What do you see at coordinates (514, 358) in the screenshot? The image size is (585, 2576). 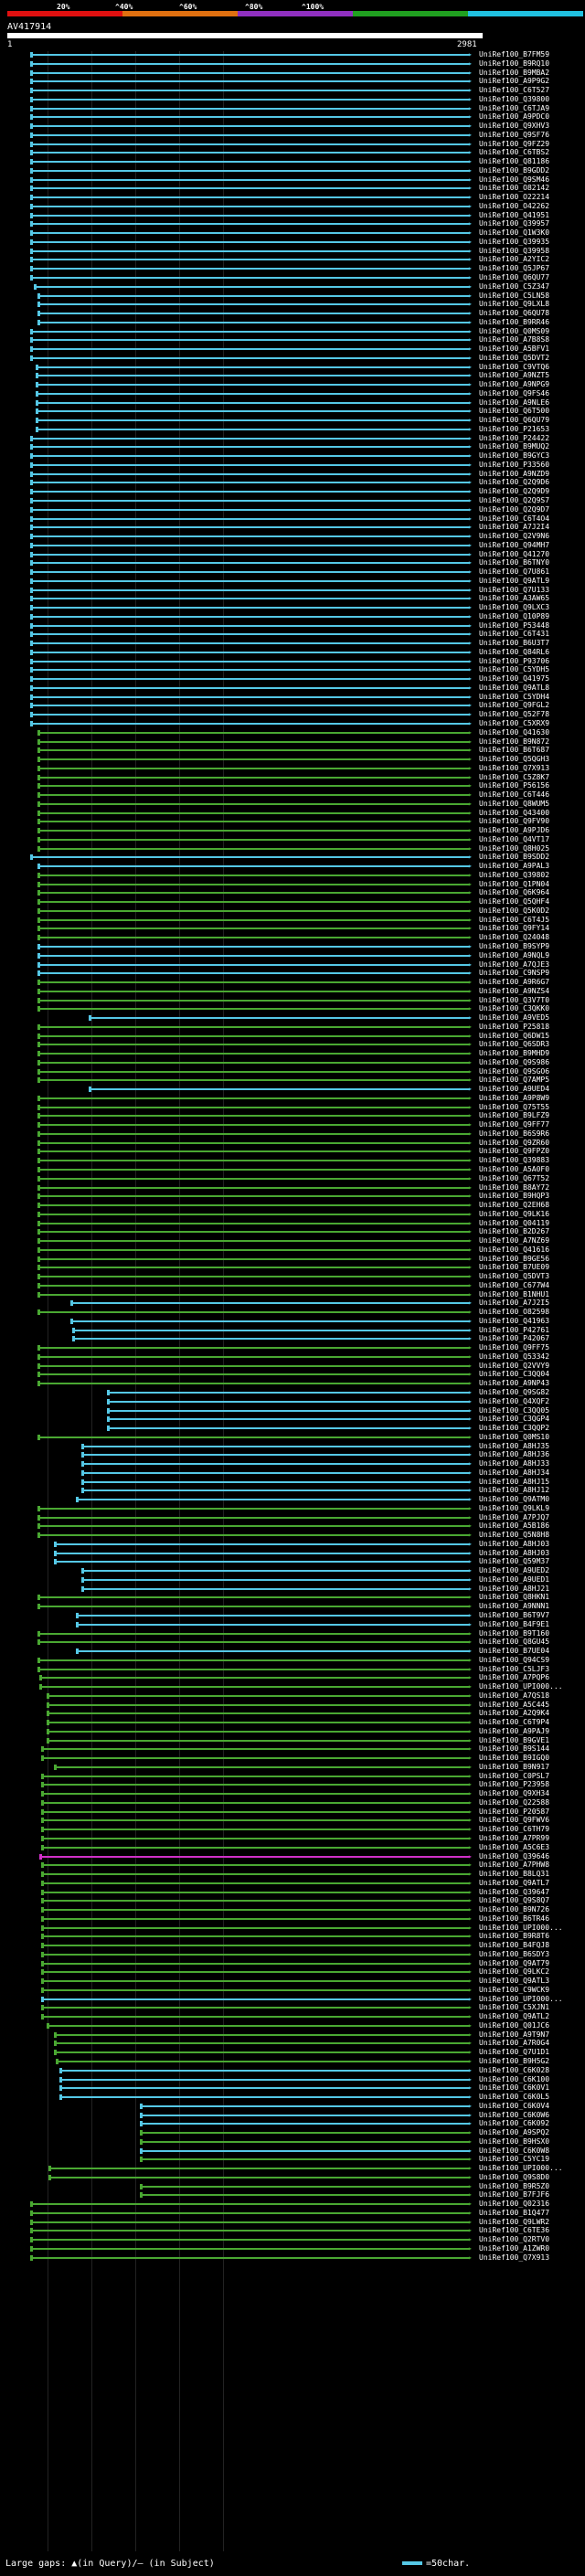 I see `hit-label: UniRef100_Q5DVT2` at bounding box center [514, 358].